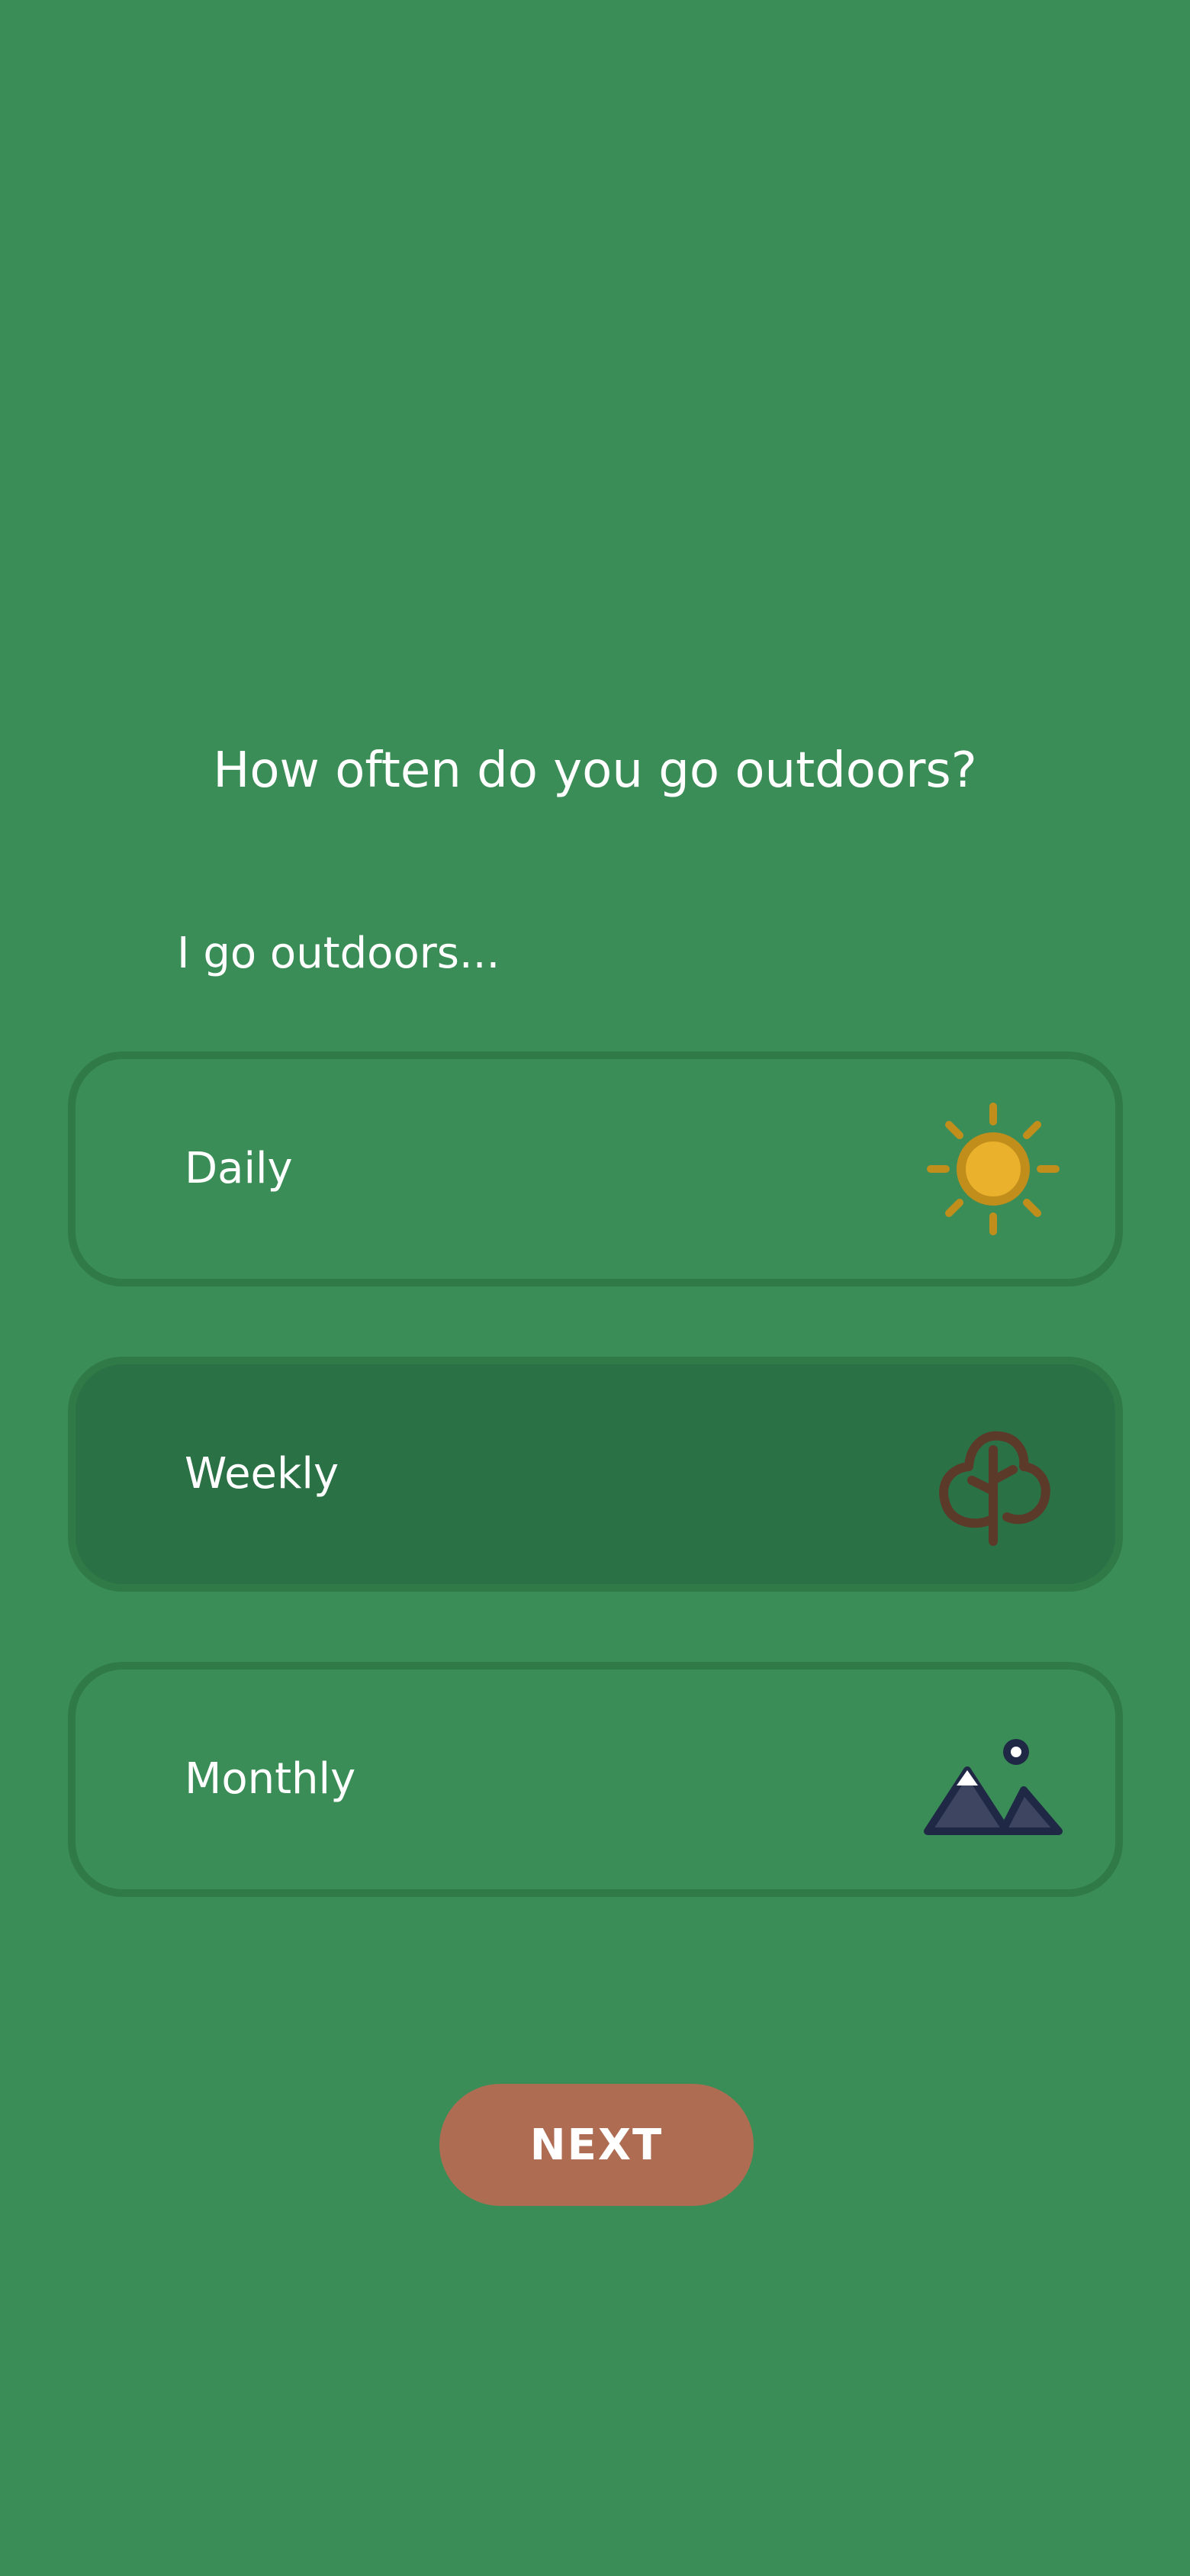 The image size is (1190, 2576). I want to click on option-monthly-label: Monthly, so click(270, 1779).